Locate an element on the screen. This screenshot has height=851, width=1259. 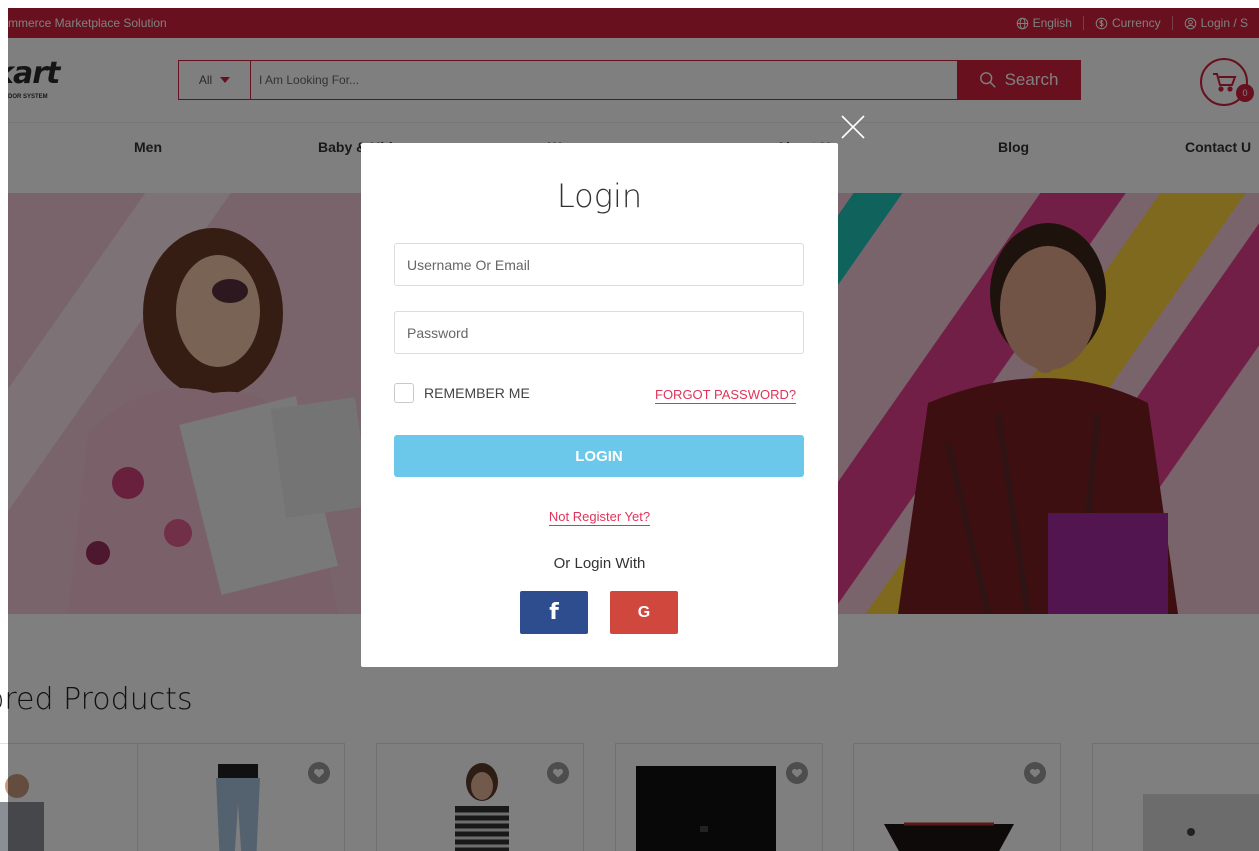
facebook-icon: f is located at coordinates (554, 612).